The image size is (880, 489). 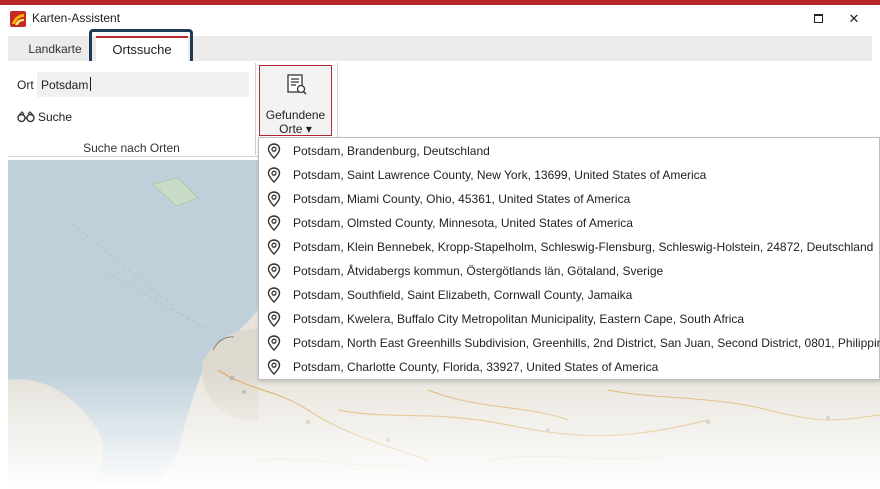 What do you see at coordinates (55, 117) in the screenshot?
I see `search-button-label: Suche` at bounding box center [55, 117].